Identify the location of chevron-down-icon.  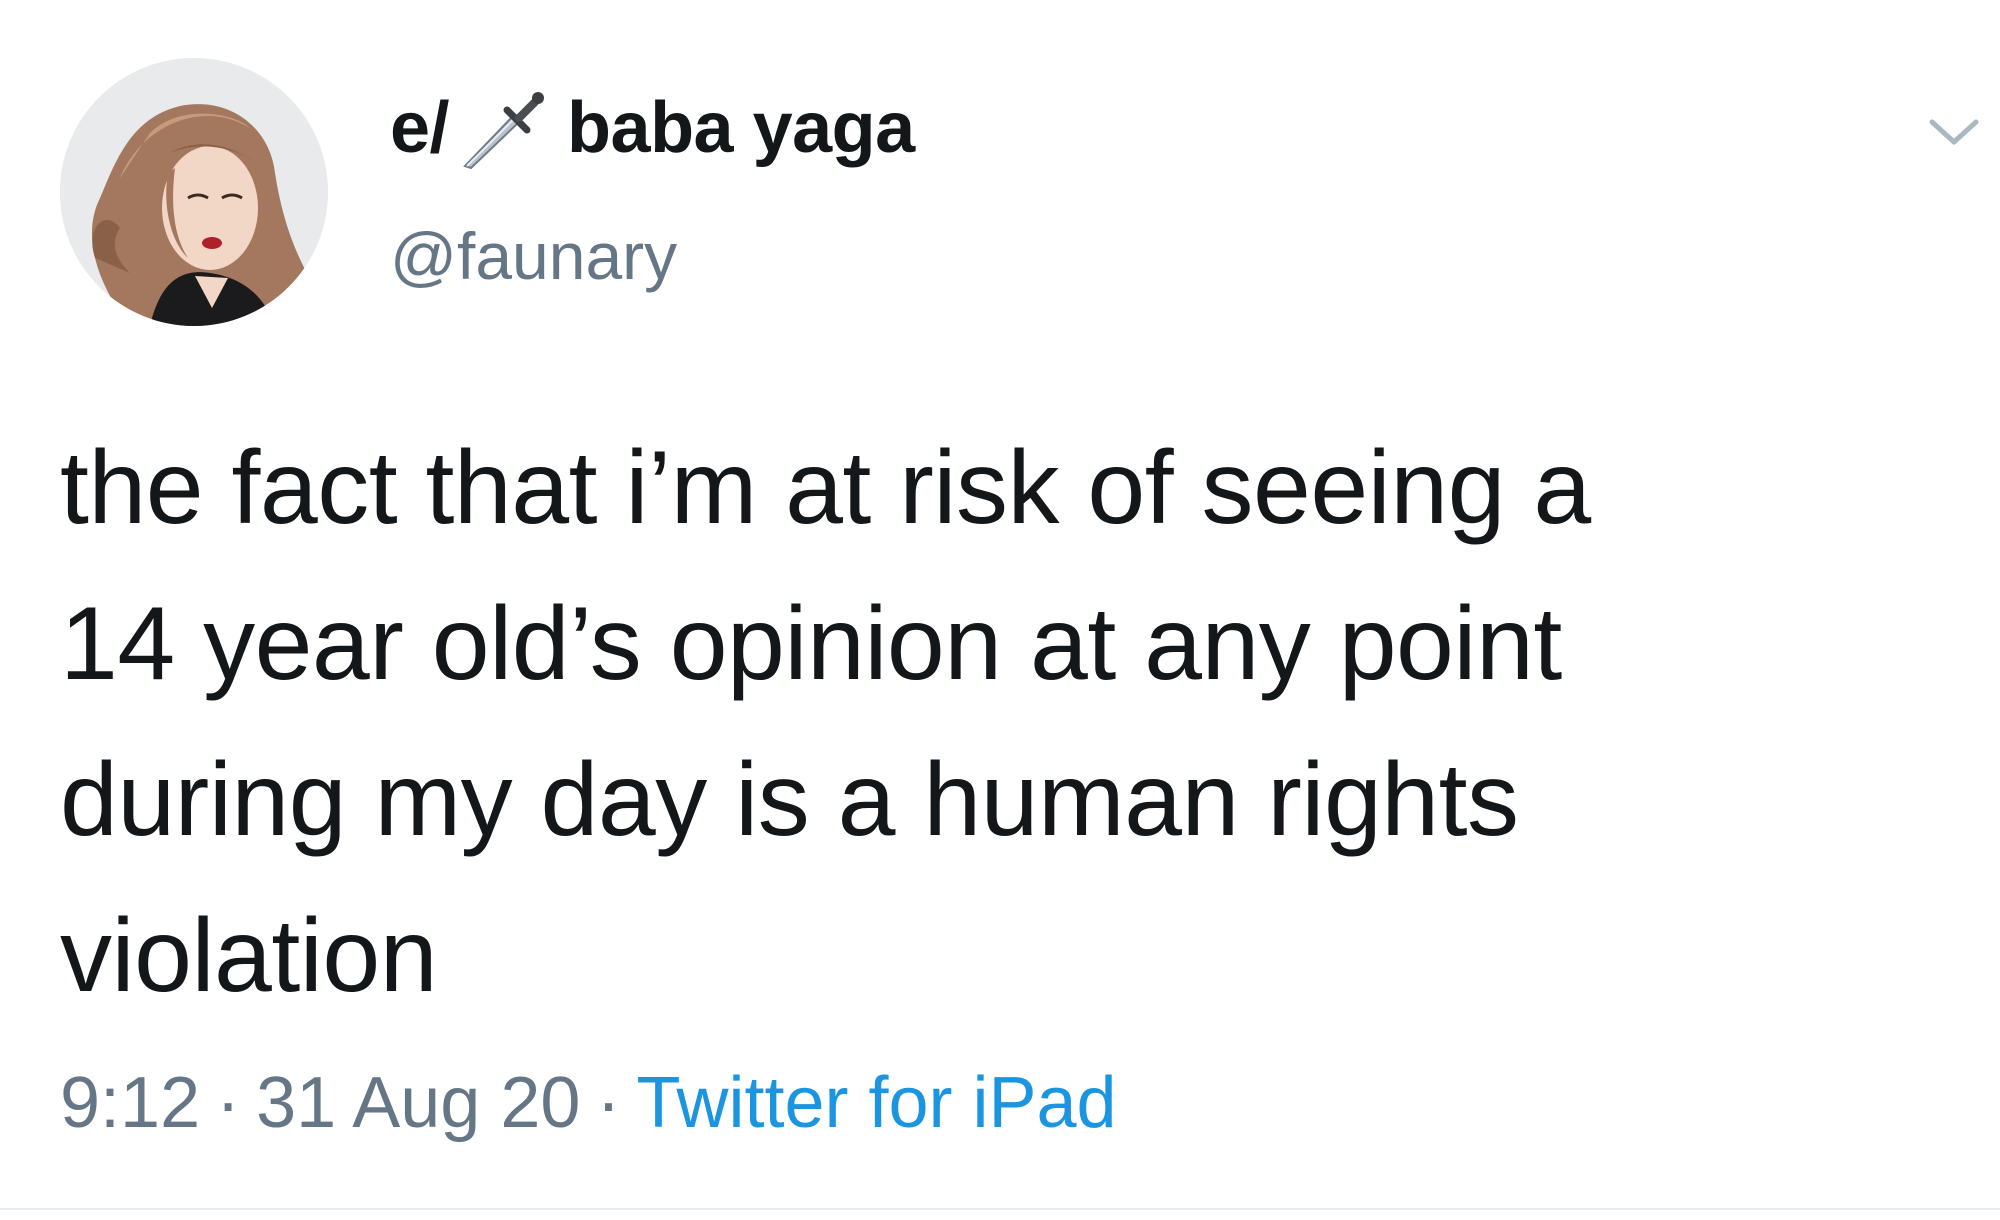
(1954, 132).